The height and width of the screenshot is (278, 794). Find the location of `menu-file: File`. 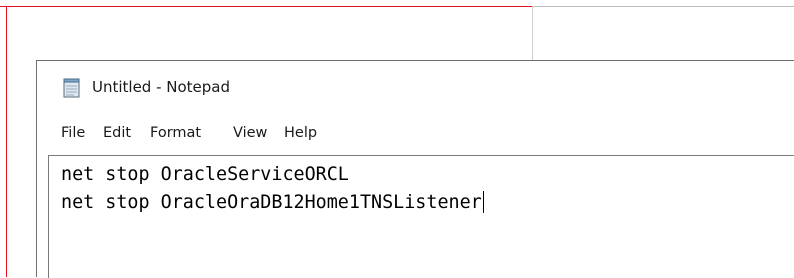

menu-file: File is located at coordinates (73, 133).